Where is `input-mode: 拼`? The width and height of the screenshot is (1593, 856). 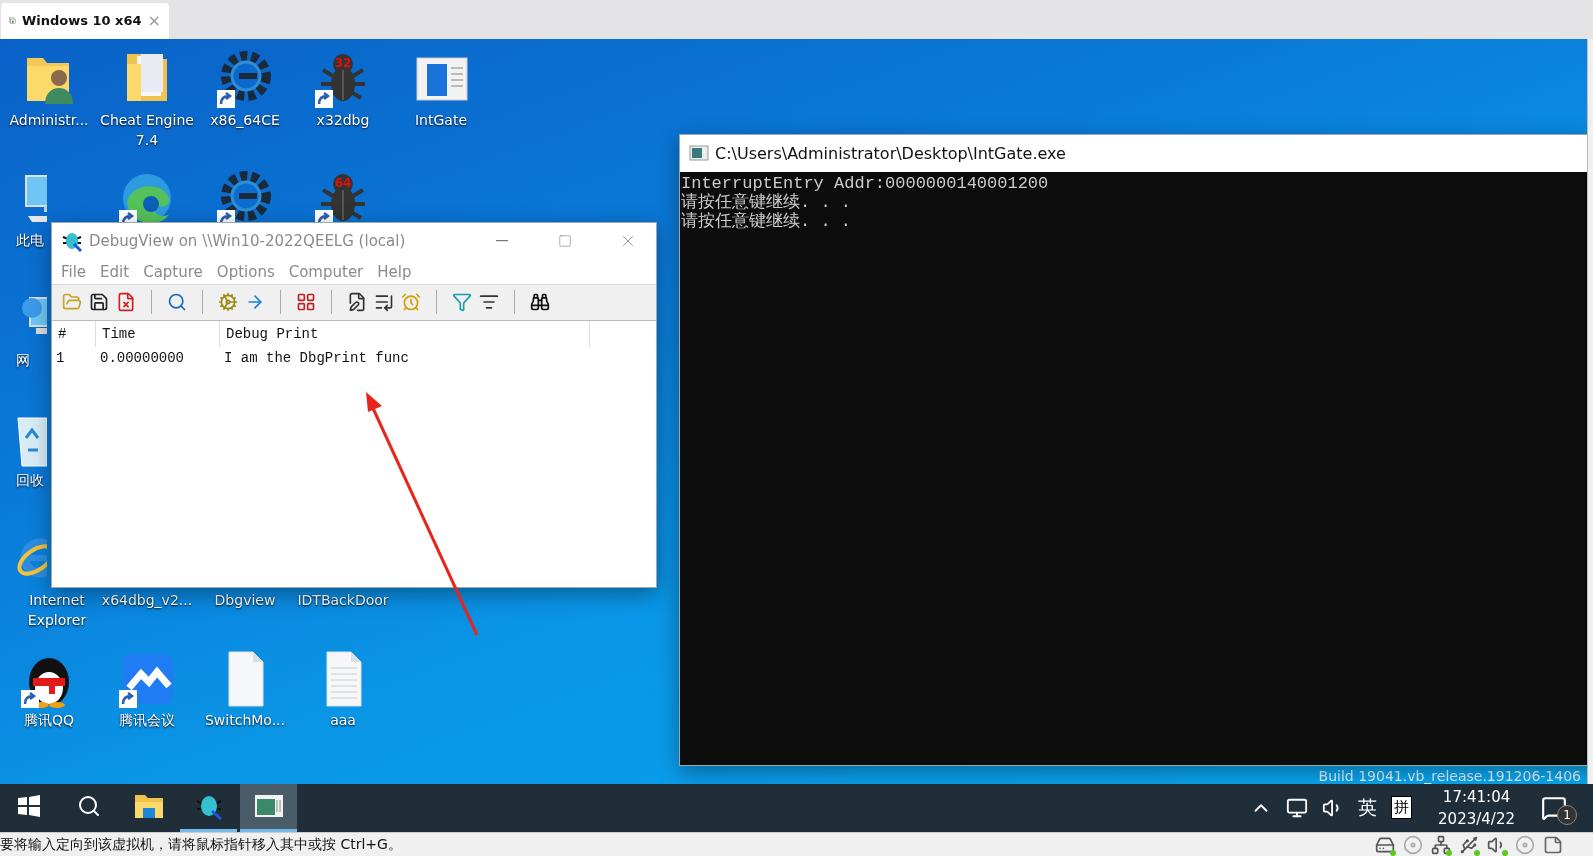 input-mode: 拼 is located at coordinates (1402, 808).